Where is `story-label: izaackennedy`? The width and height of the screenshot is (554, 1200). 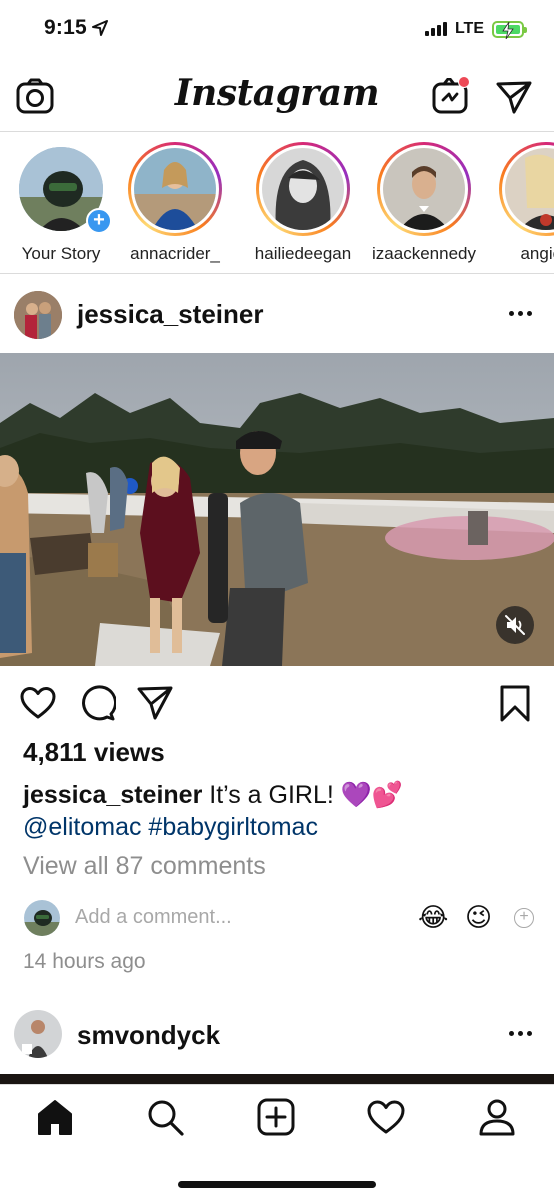 story-label: izaackennedy is located at coordinates (424, 253).